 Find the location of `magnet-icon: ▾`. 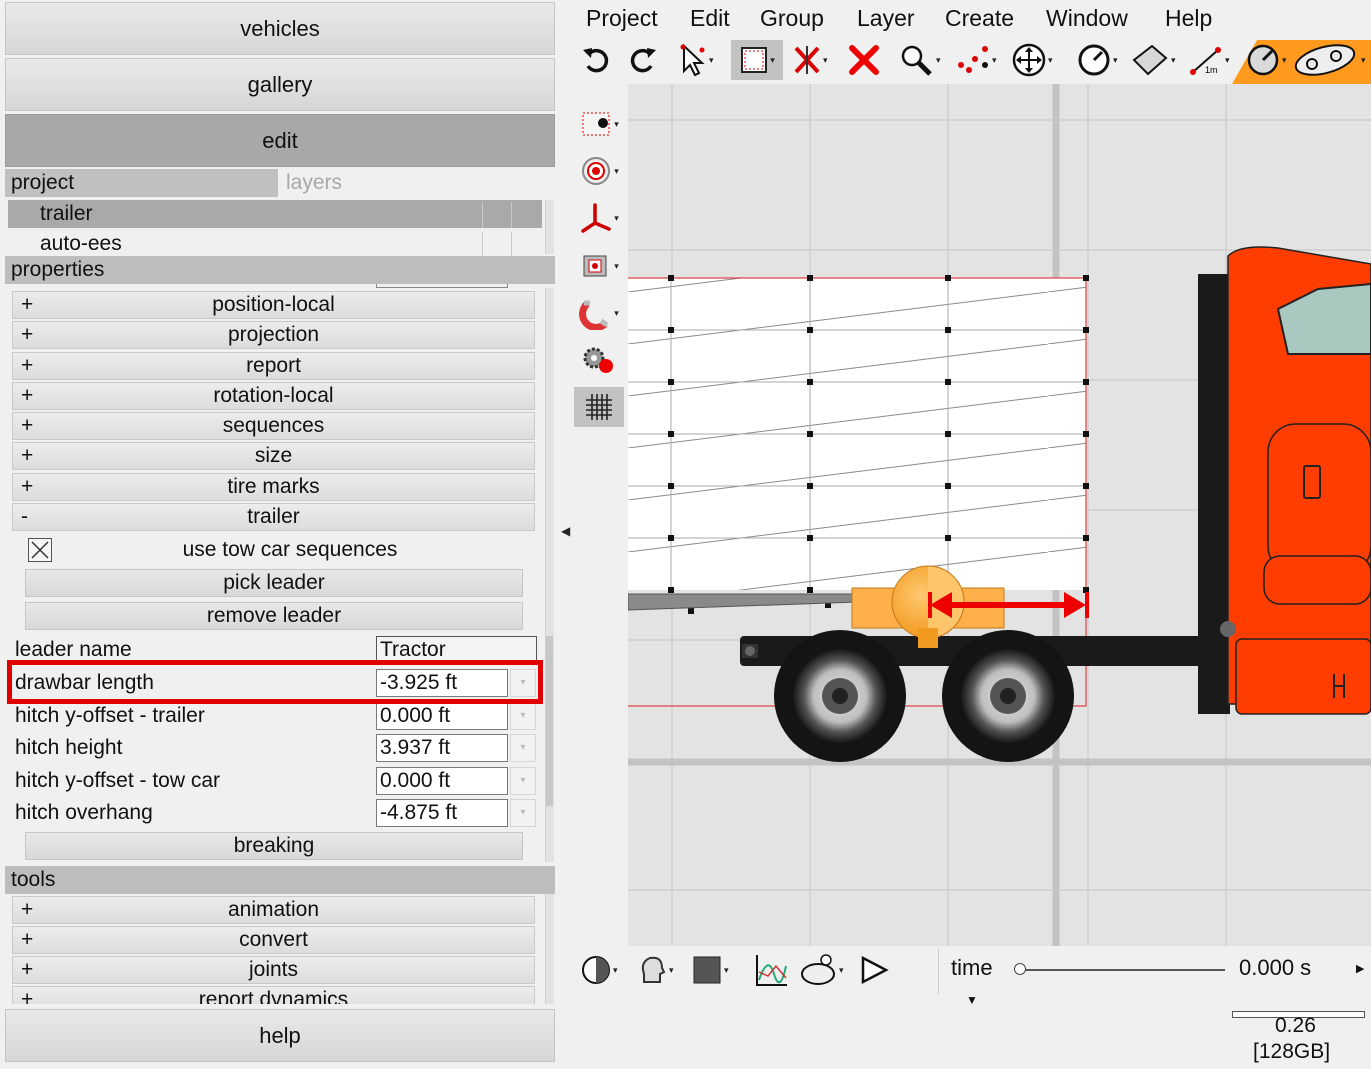

magnet-icon: ▾ is located at coordinates (599, 313).